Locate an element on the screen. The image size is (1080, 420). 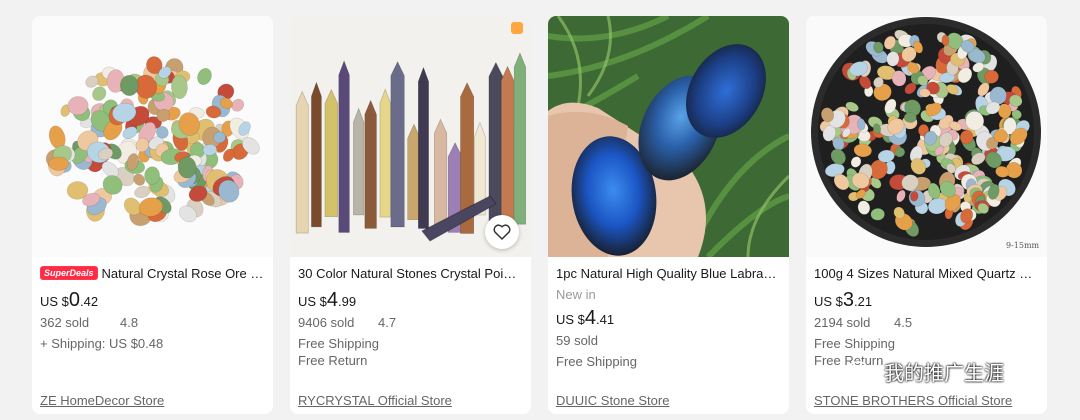
product-price: US $4.41 is located at coordinates (585, 318).